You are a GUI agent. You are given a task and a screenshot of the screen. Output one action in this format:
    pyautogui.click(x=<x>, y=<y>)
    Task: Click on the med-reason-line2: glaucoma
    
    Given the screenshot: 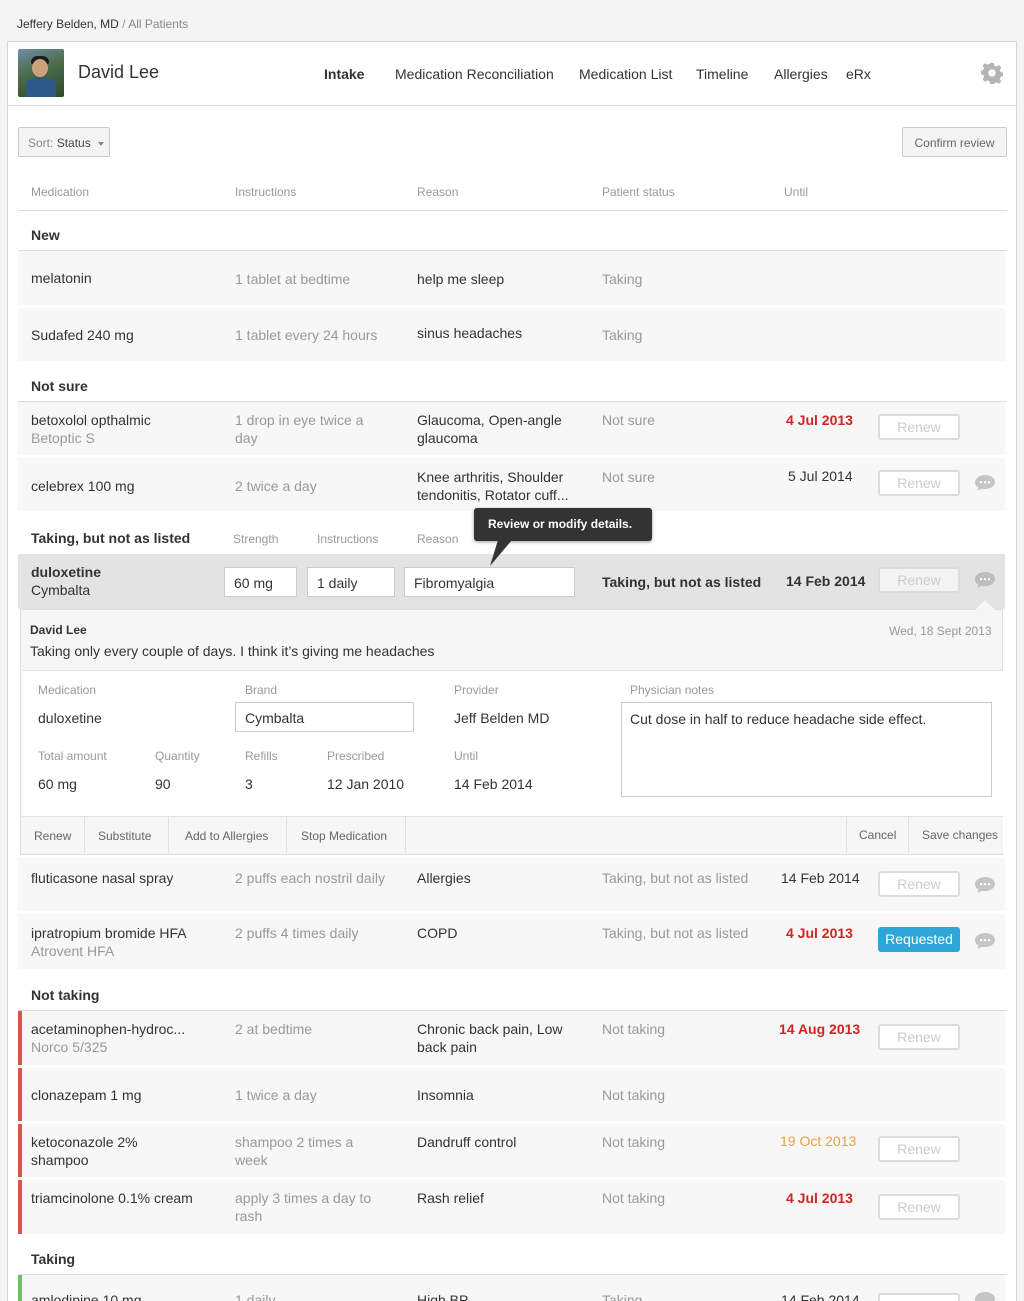 What is the action you would take?
    pyautogui.click(x=447, y=438)
    